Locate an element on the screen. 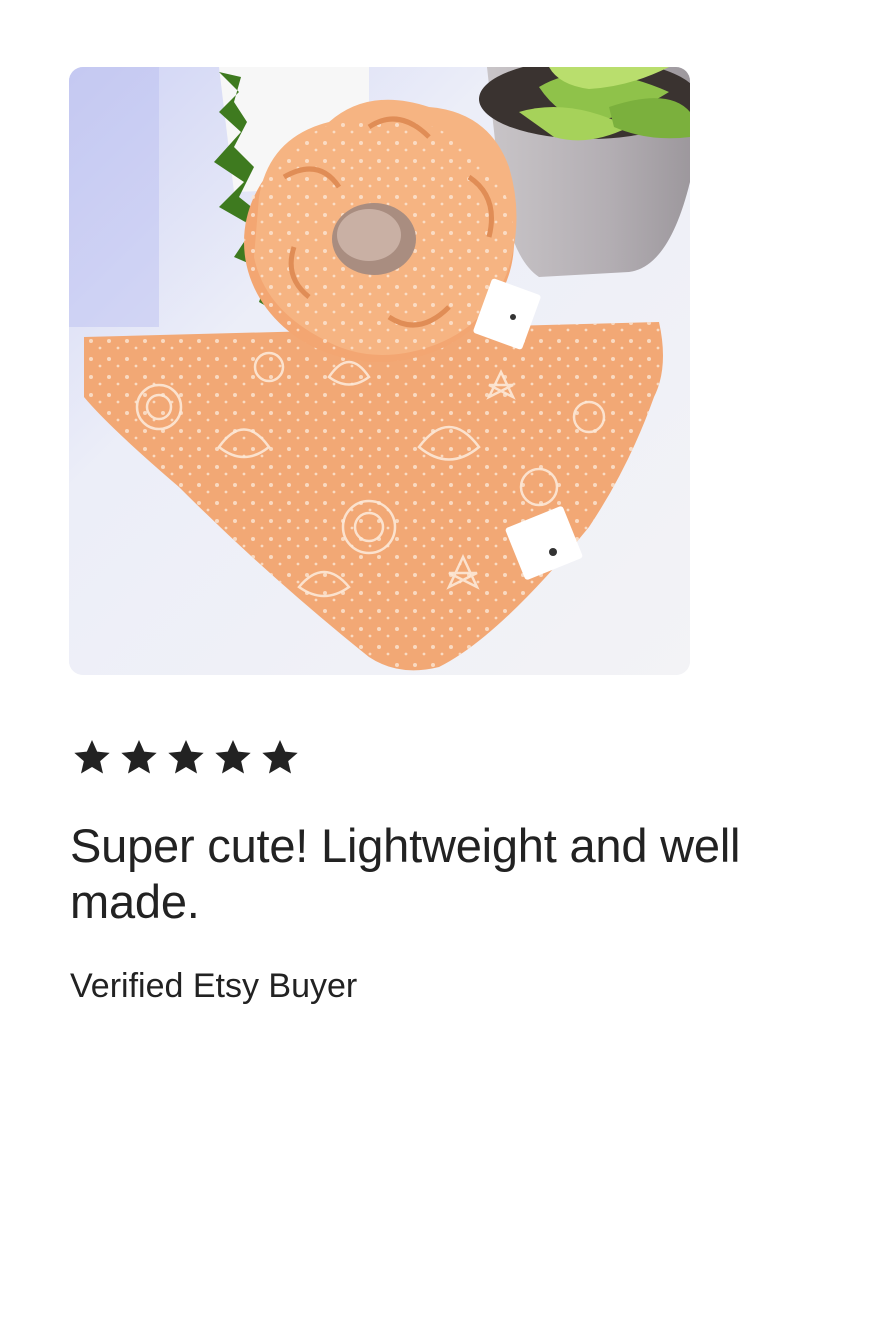 The image size is (879, 1330). star-rating is located at coordinates (186, 757).